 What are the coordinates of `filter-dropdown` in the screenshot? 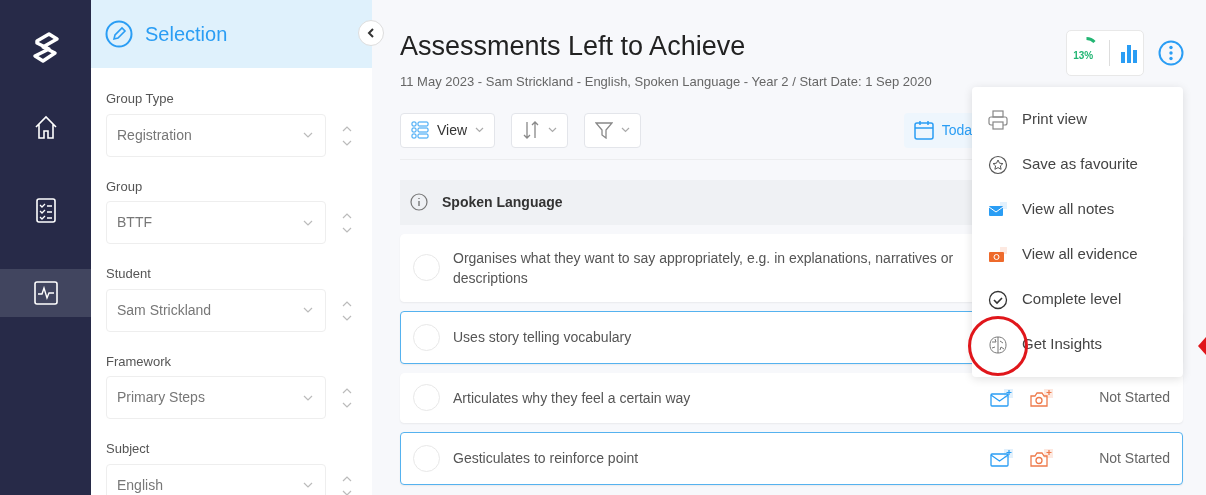 It's located at (613, 130).